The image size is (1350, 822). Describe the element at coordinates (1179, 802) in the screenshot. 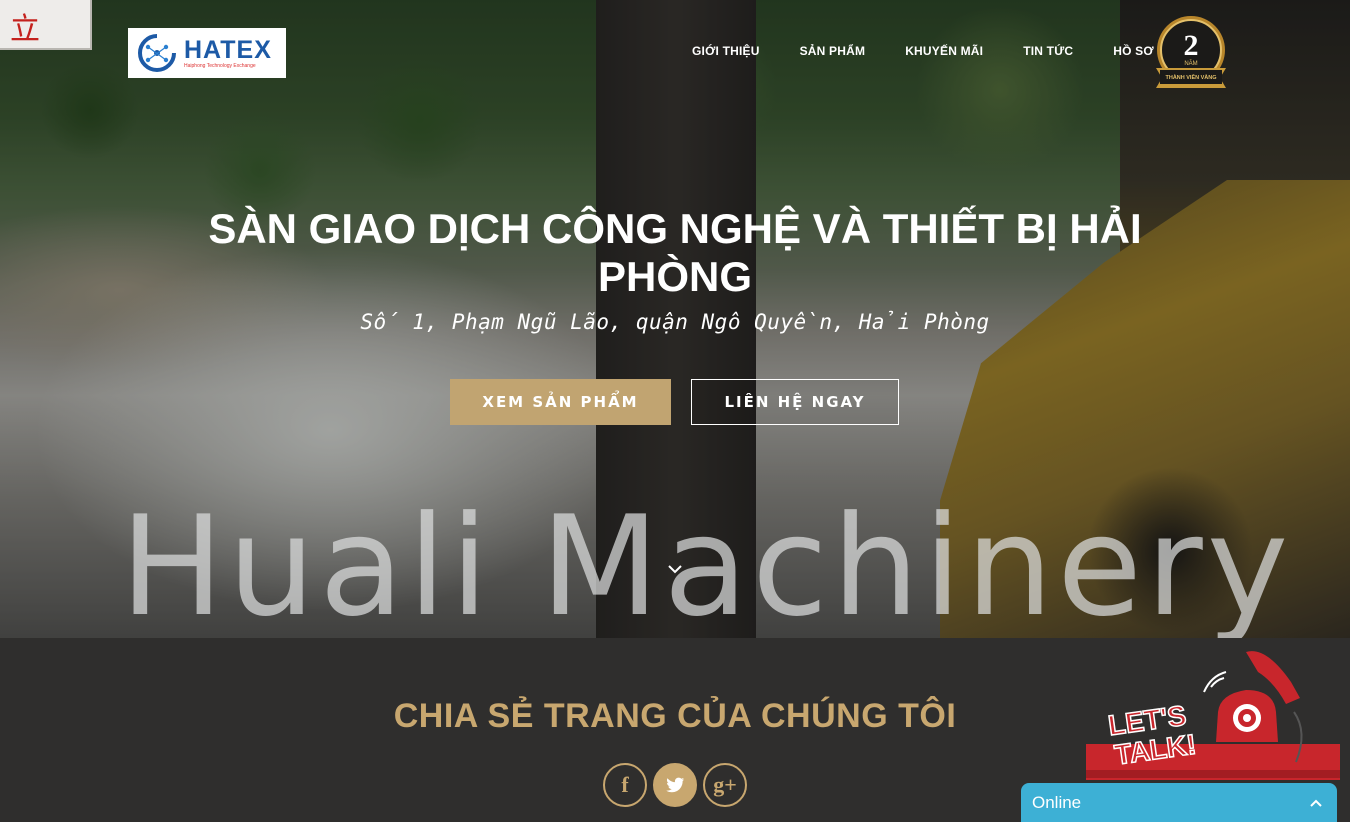

I see `online-chat-bar: Online` at that location.